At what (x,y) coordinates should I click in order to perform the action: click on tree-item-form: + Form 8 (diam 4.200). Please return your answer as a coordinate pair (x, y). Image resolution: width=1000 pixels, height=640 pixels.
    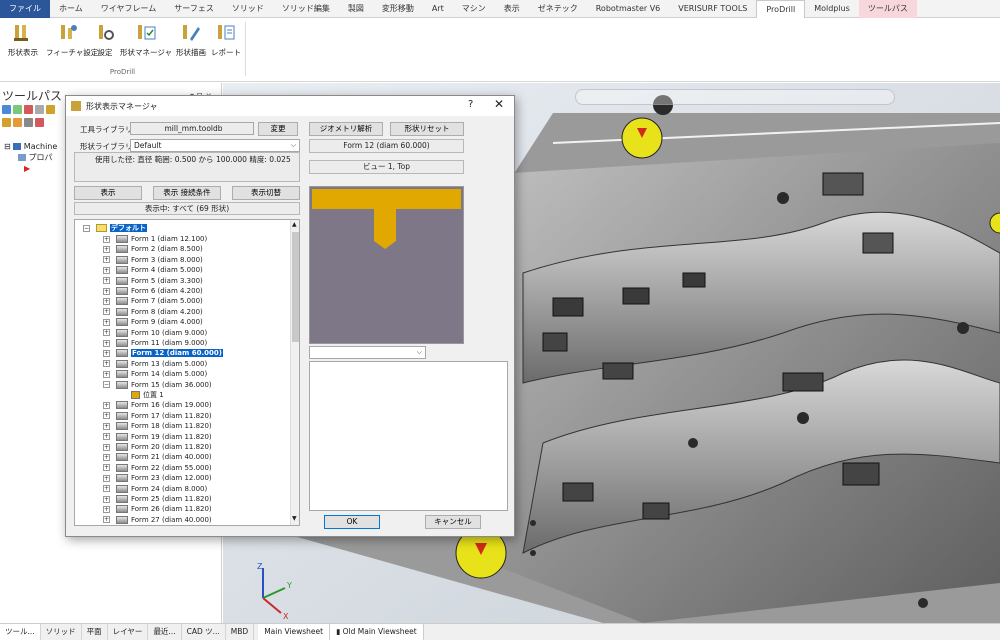
    Looking at the image, I should click on (153, 312).